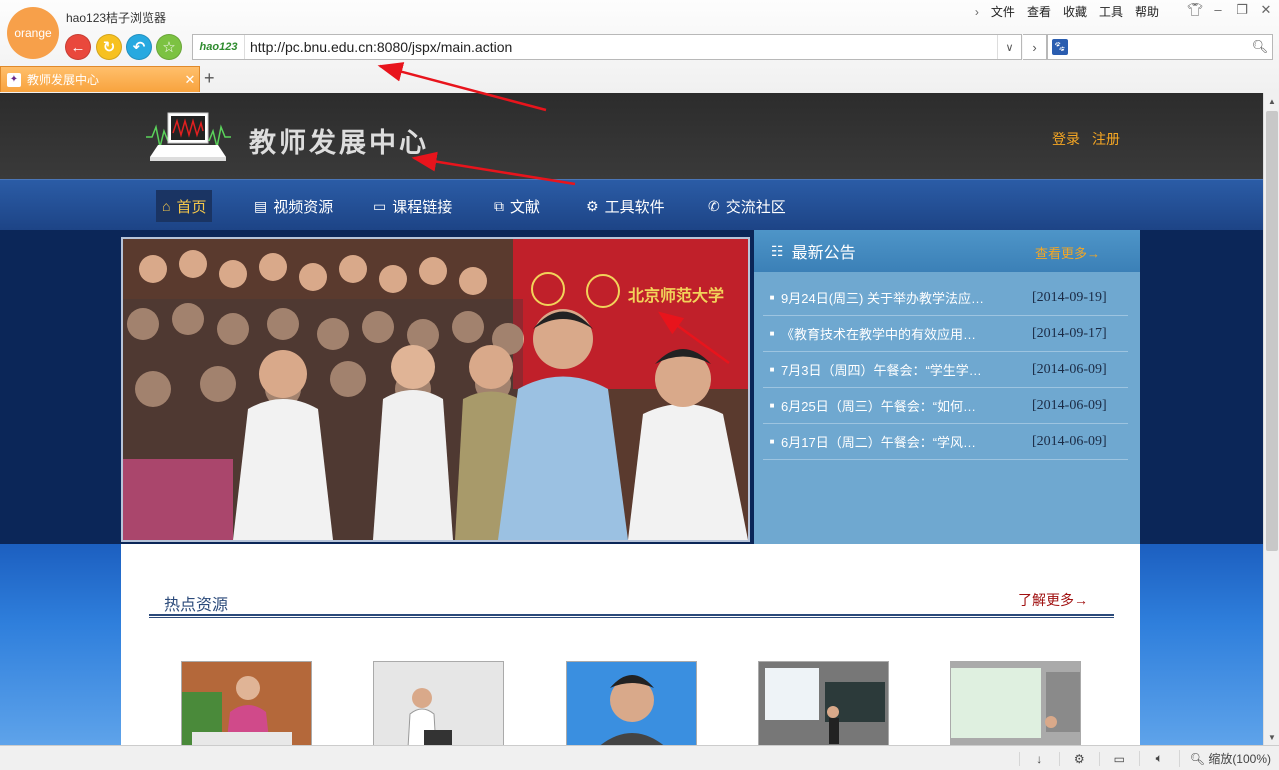 Image resolution: width=1279 pixels, height=770 pixels. I want to click on menu-tools: 工具, so click(1111, 11).